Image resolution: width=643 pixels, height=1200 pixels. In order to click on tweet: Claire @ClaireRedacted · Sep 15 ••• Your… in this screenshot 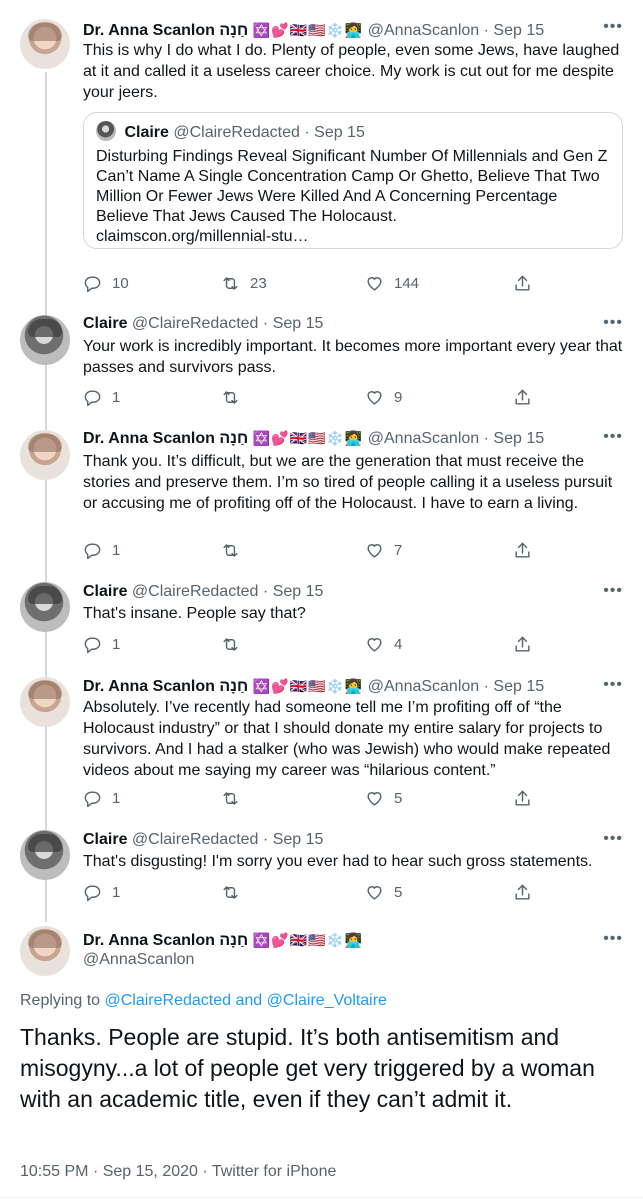, I will do `click(321, 362)`.